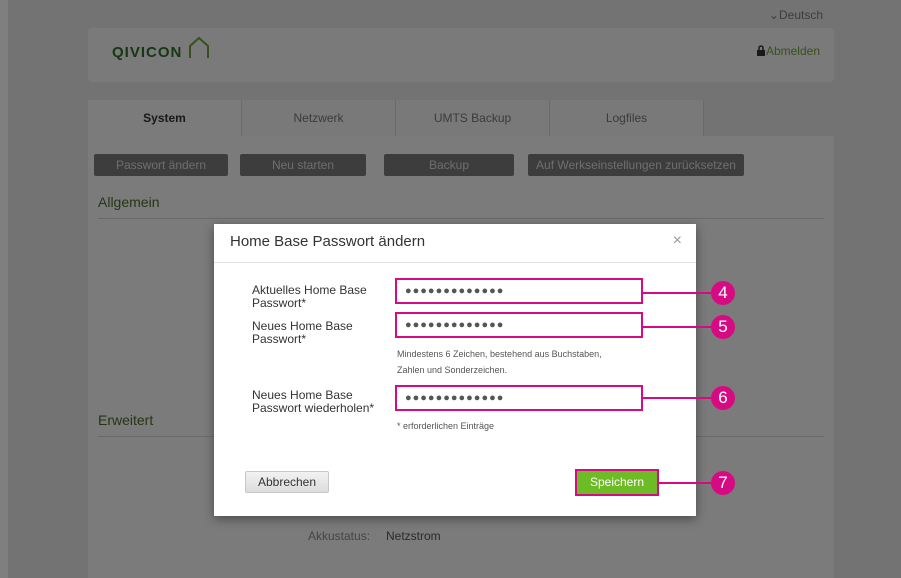 The height and width of the screenshot is (578, 901). Describe the element at coordinates (313, 401) in the screenshot. I see `repeat-password-label: Neues Home Base Passwort wiederholen*` at that location.